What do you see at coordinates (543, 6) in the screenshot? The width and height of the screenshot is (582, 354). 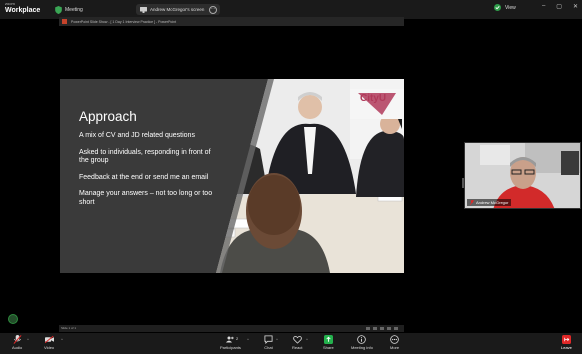 I see `minimize-icon: –` at bounding box center [543, 6].